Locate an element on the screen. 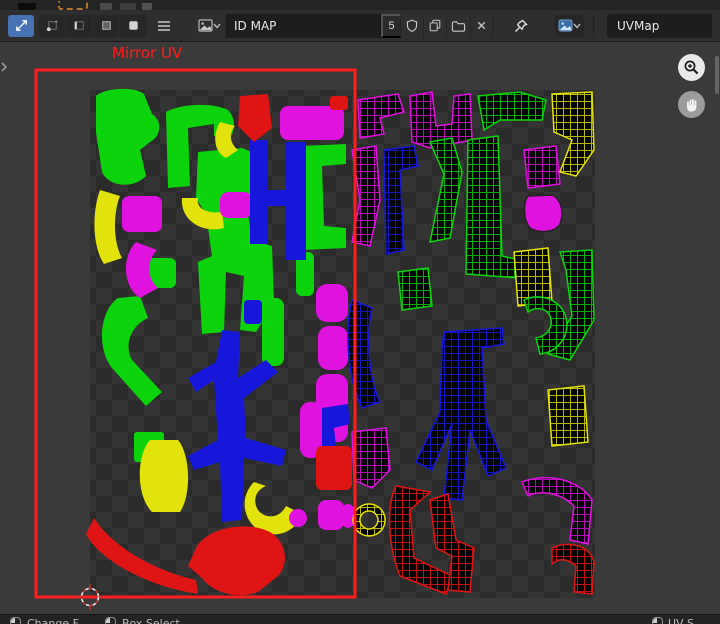  face-select-icon is located at coordinates (106, 25).